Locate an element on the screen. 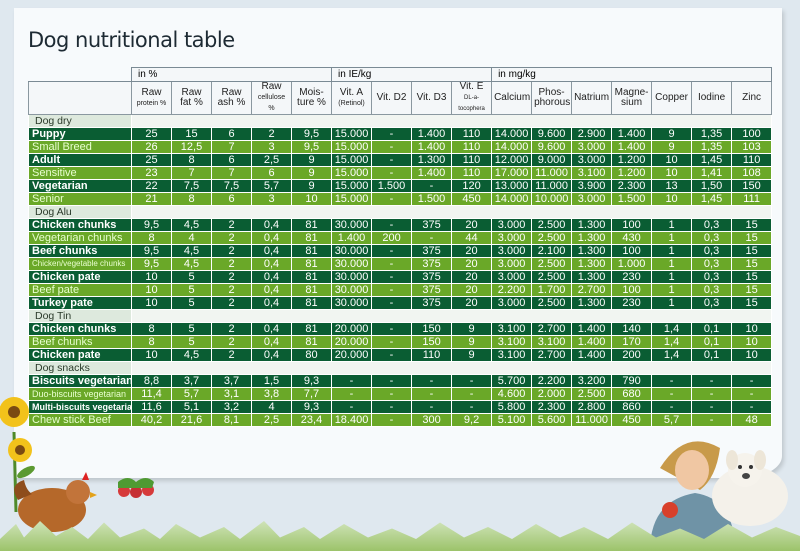 This screenshot has height=551, width=800. value-cell: 375 is located at coordinates (432, 303).